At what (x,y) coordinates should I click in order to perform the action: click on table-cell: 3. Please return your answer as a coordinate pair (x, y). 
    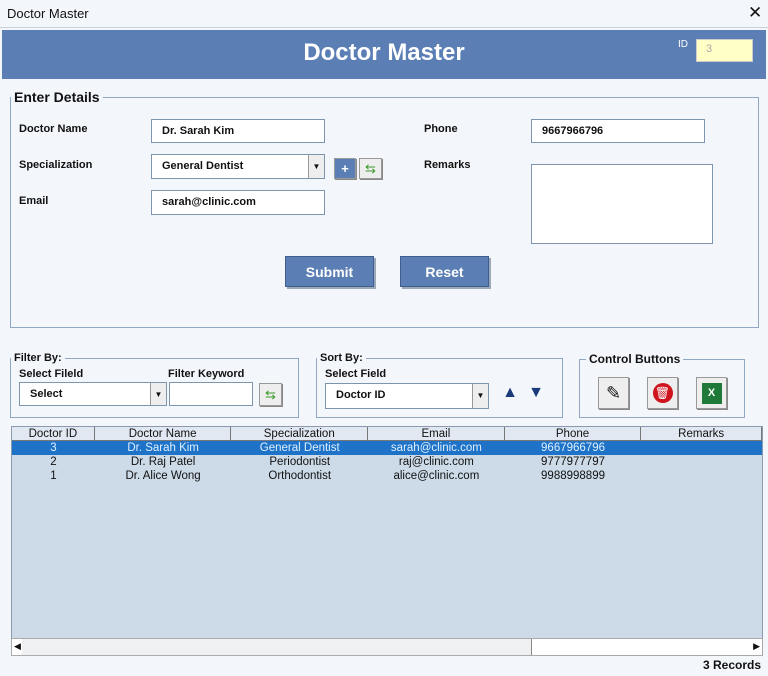
    Looking at the image, I should click on (53, 448).